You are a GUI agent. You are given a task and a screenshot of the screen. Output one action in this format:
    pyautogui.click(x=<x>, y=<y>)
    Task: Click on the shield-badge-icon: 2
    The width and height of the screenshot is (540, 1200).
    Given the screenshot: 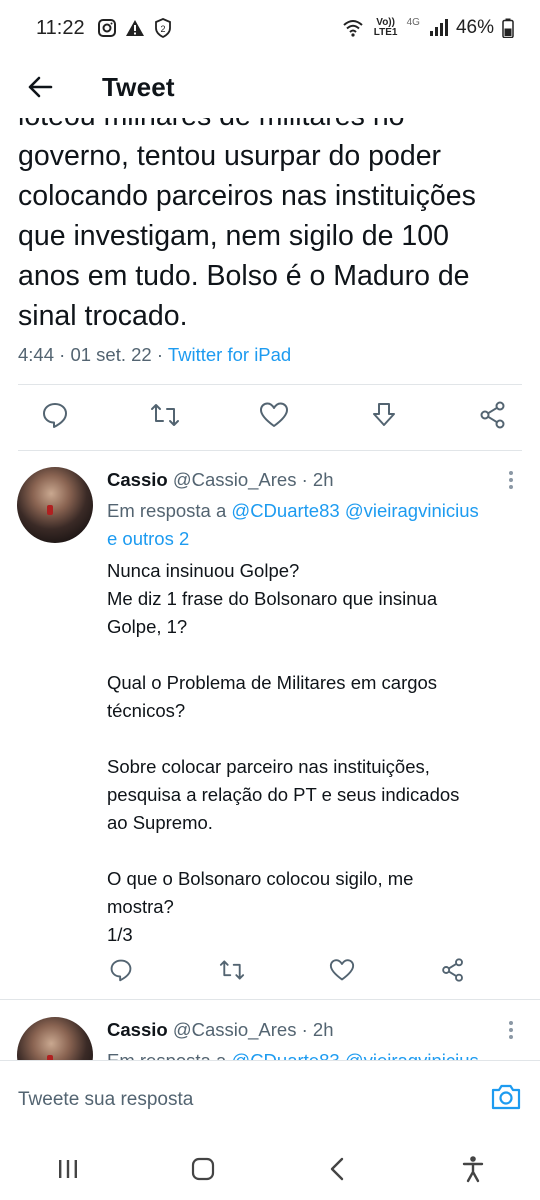 What is the action you would take?
    pyautogui.click(x=162, y=28)
    